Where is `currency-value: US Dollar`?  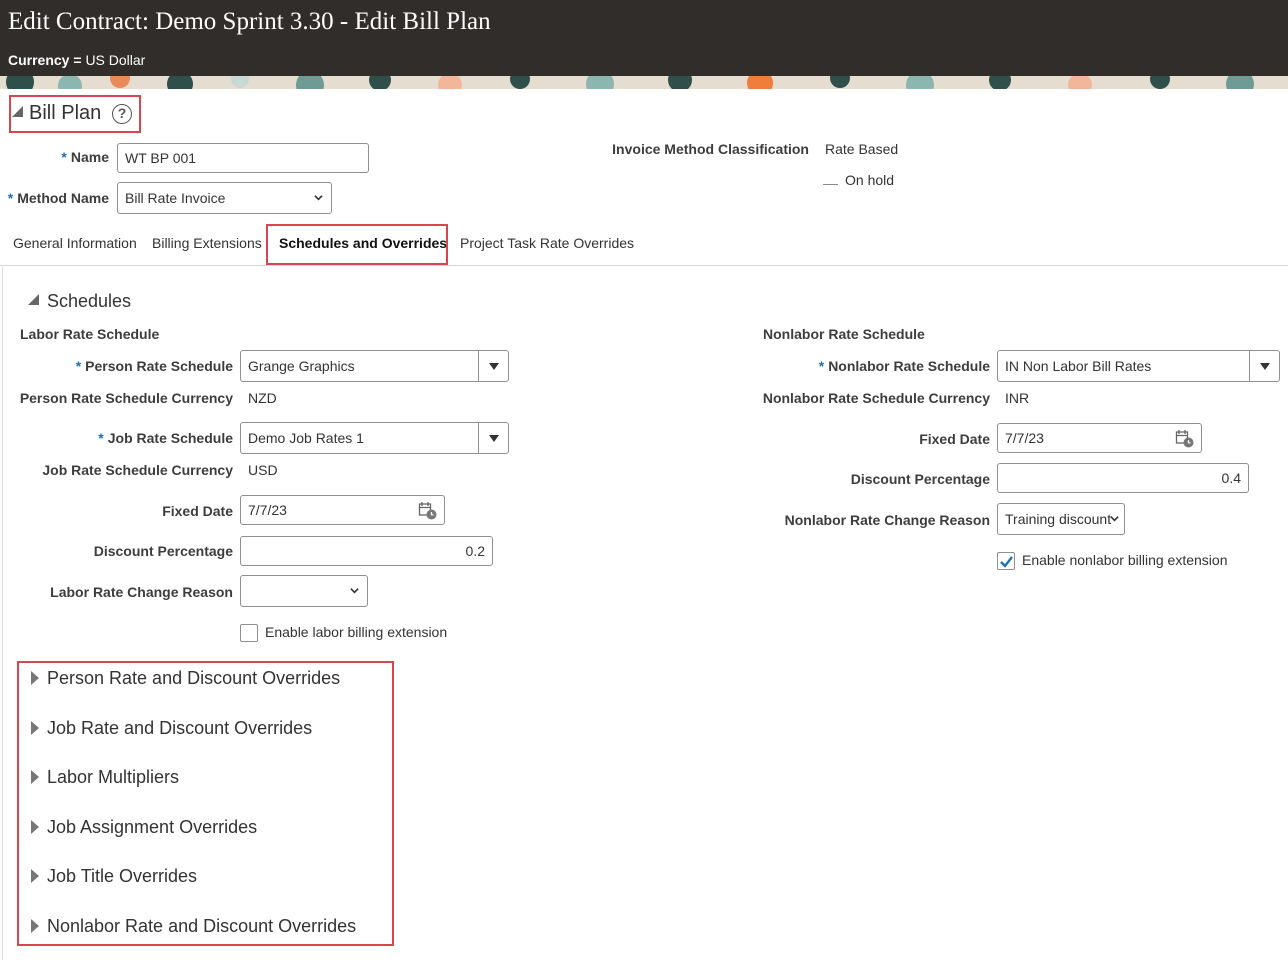
currency-value: US Dollar is located at coordinates (115, 60).